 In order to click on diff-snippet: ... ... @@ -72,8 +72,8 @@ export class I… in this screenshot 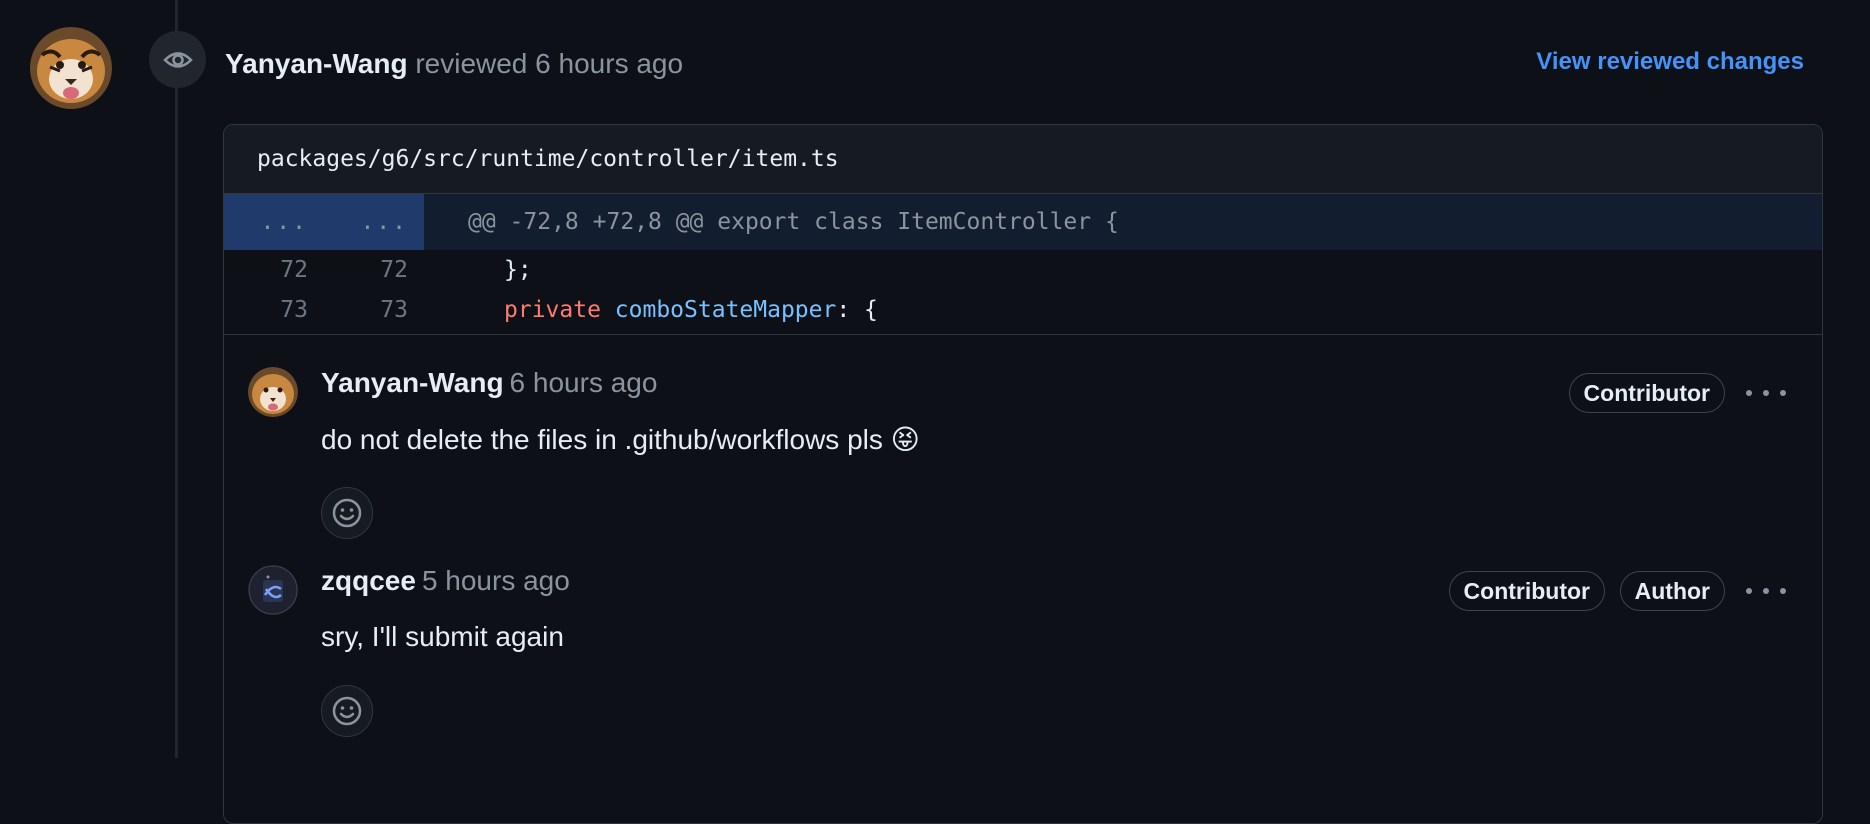, I will do `click(1023, 262)`.